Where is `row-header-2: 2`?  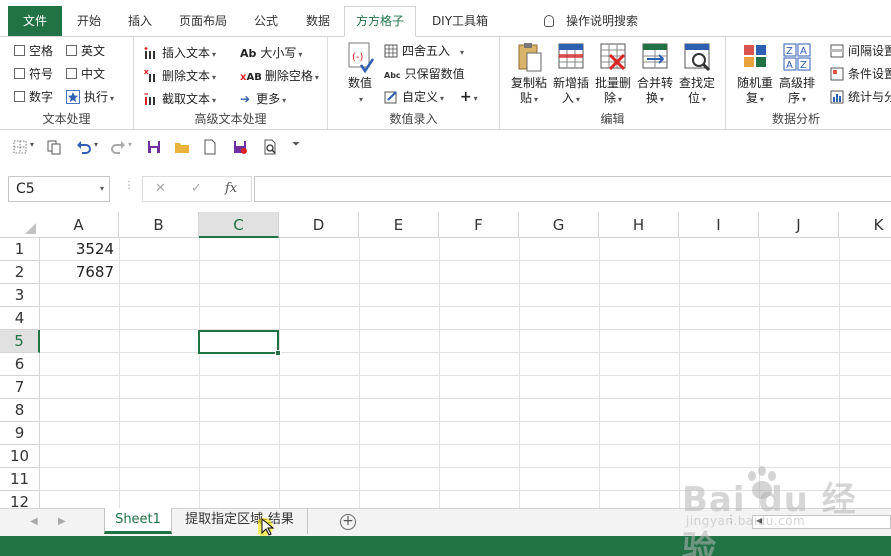
row-header-2: 2 is located at coordinates (20, 272).